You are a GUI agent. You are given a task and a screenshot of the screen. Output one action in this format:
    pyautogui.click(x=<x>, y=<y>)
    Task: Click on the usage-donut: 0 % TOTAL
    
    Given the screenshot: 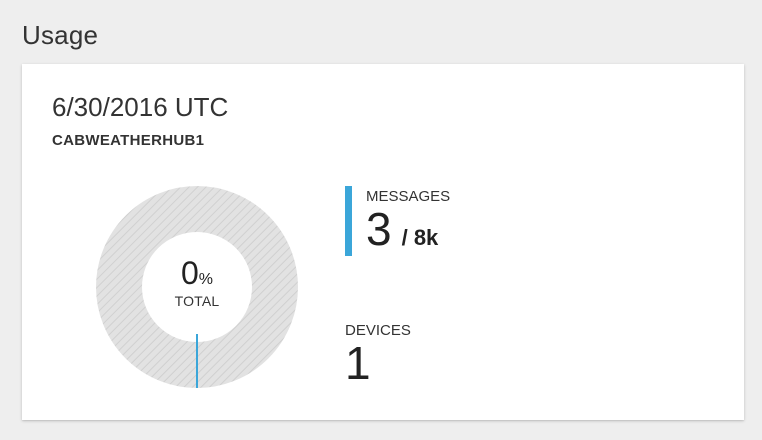 What is the action you would take?
    pyautogui.click(x=197, y=287)
    